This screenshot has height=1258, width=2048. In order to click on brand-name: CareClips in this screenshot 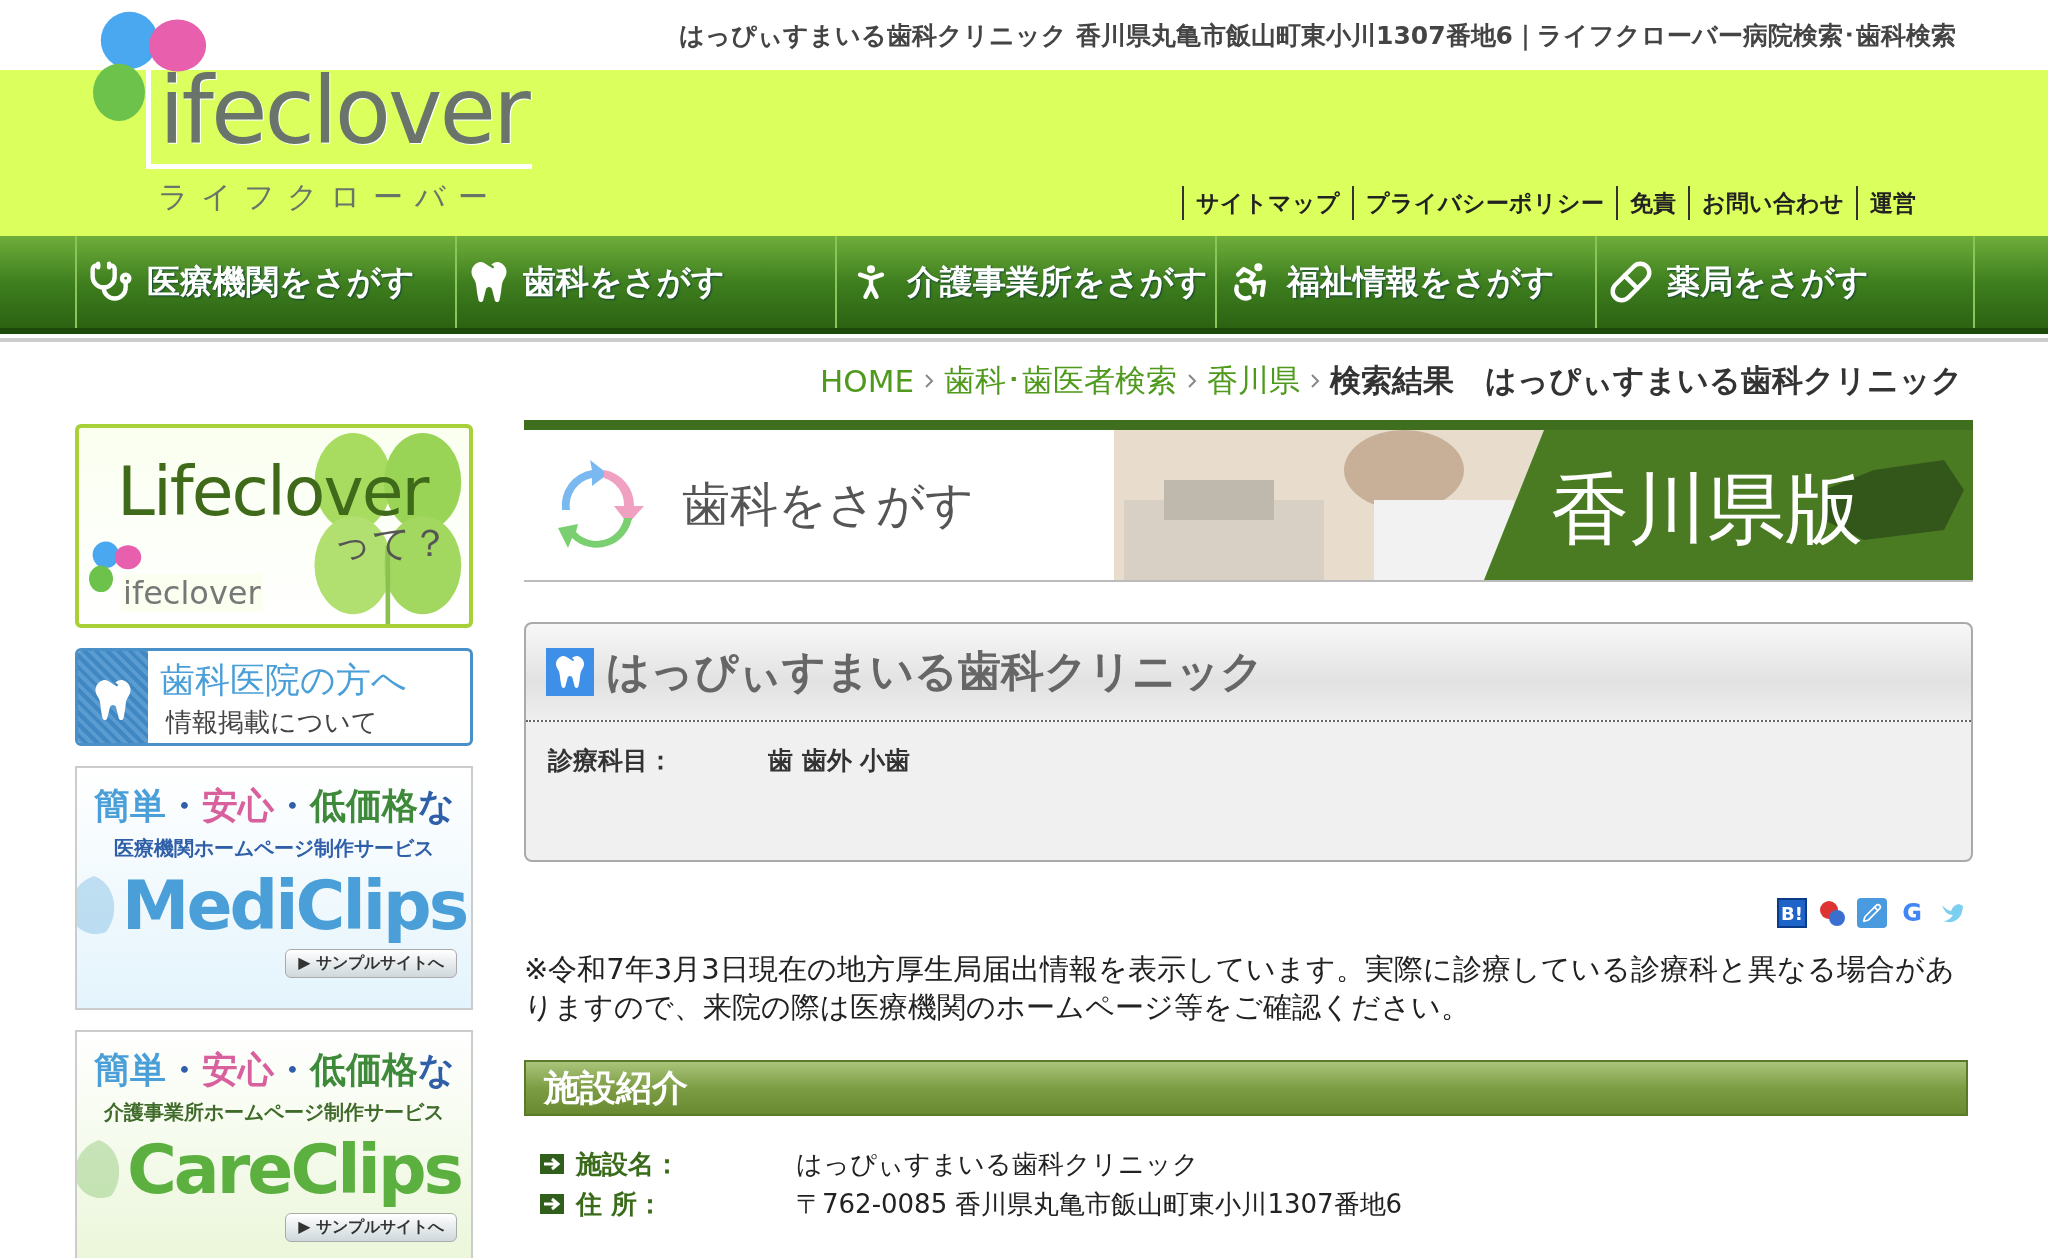, I will do `click(294, 1169)`.